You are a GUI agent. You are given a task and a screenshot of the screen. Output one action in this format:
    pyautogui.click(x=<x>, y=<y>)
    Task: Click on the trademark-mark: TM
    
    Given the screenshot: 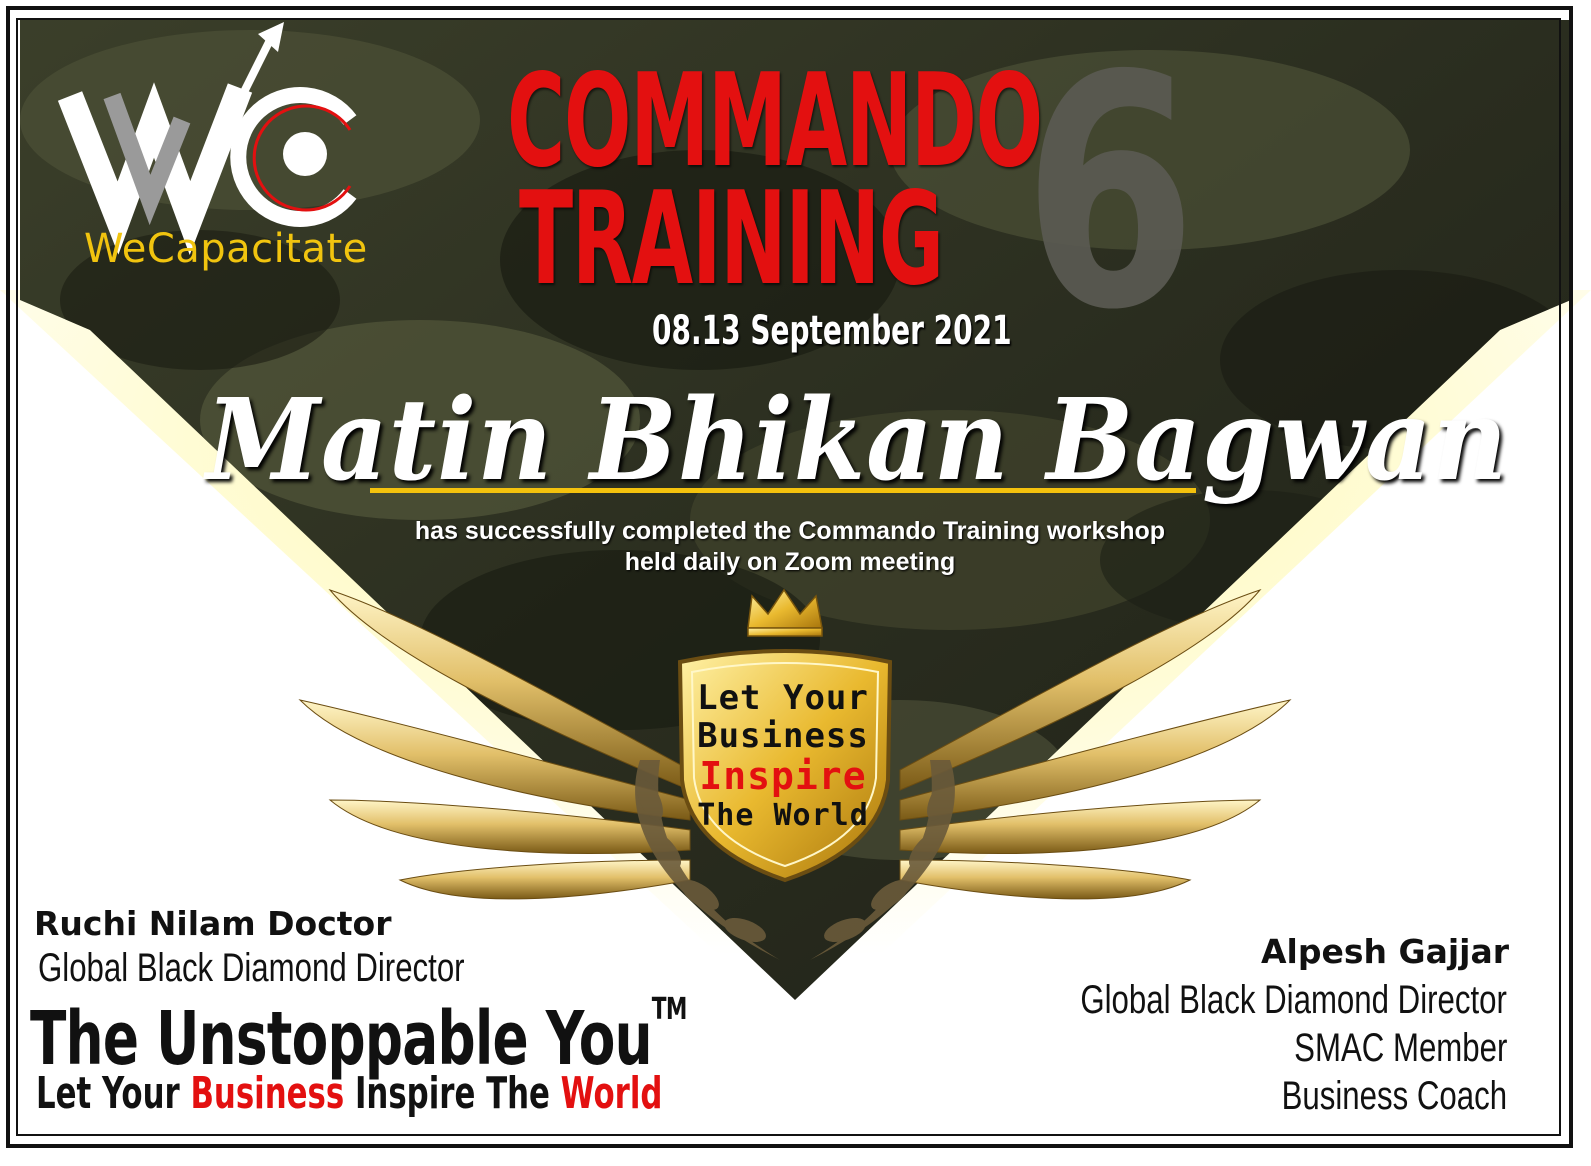 What is the action you would take?
    pyautogui.click(x=669, y=1009)
    